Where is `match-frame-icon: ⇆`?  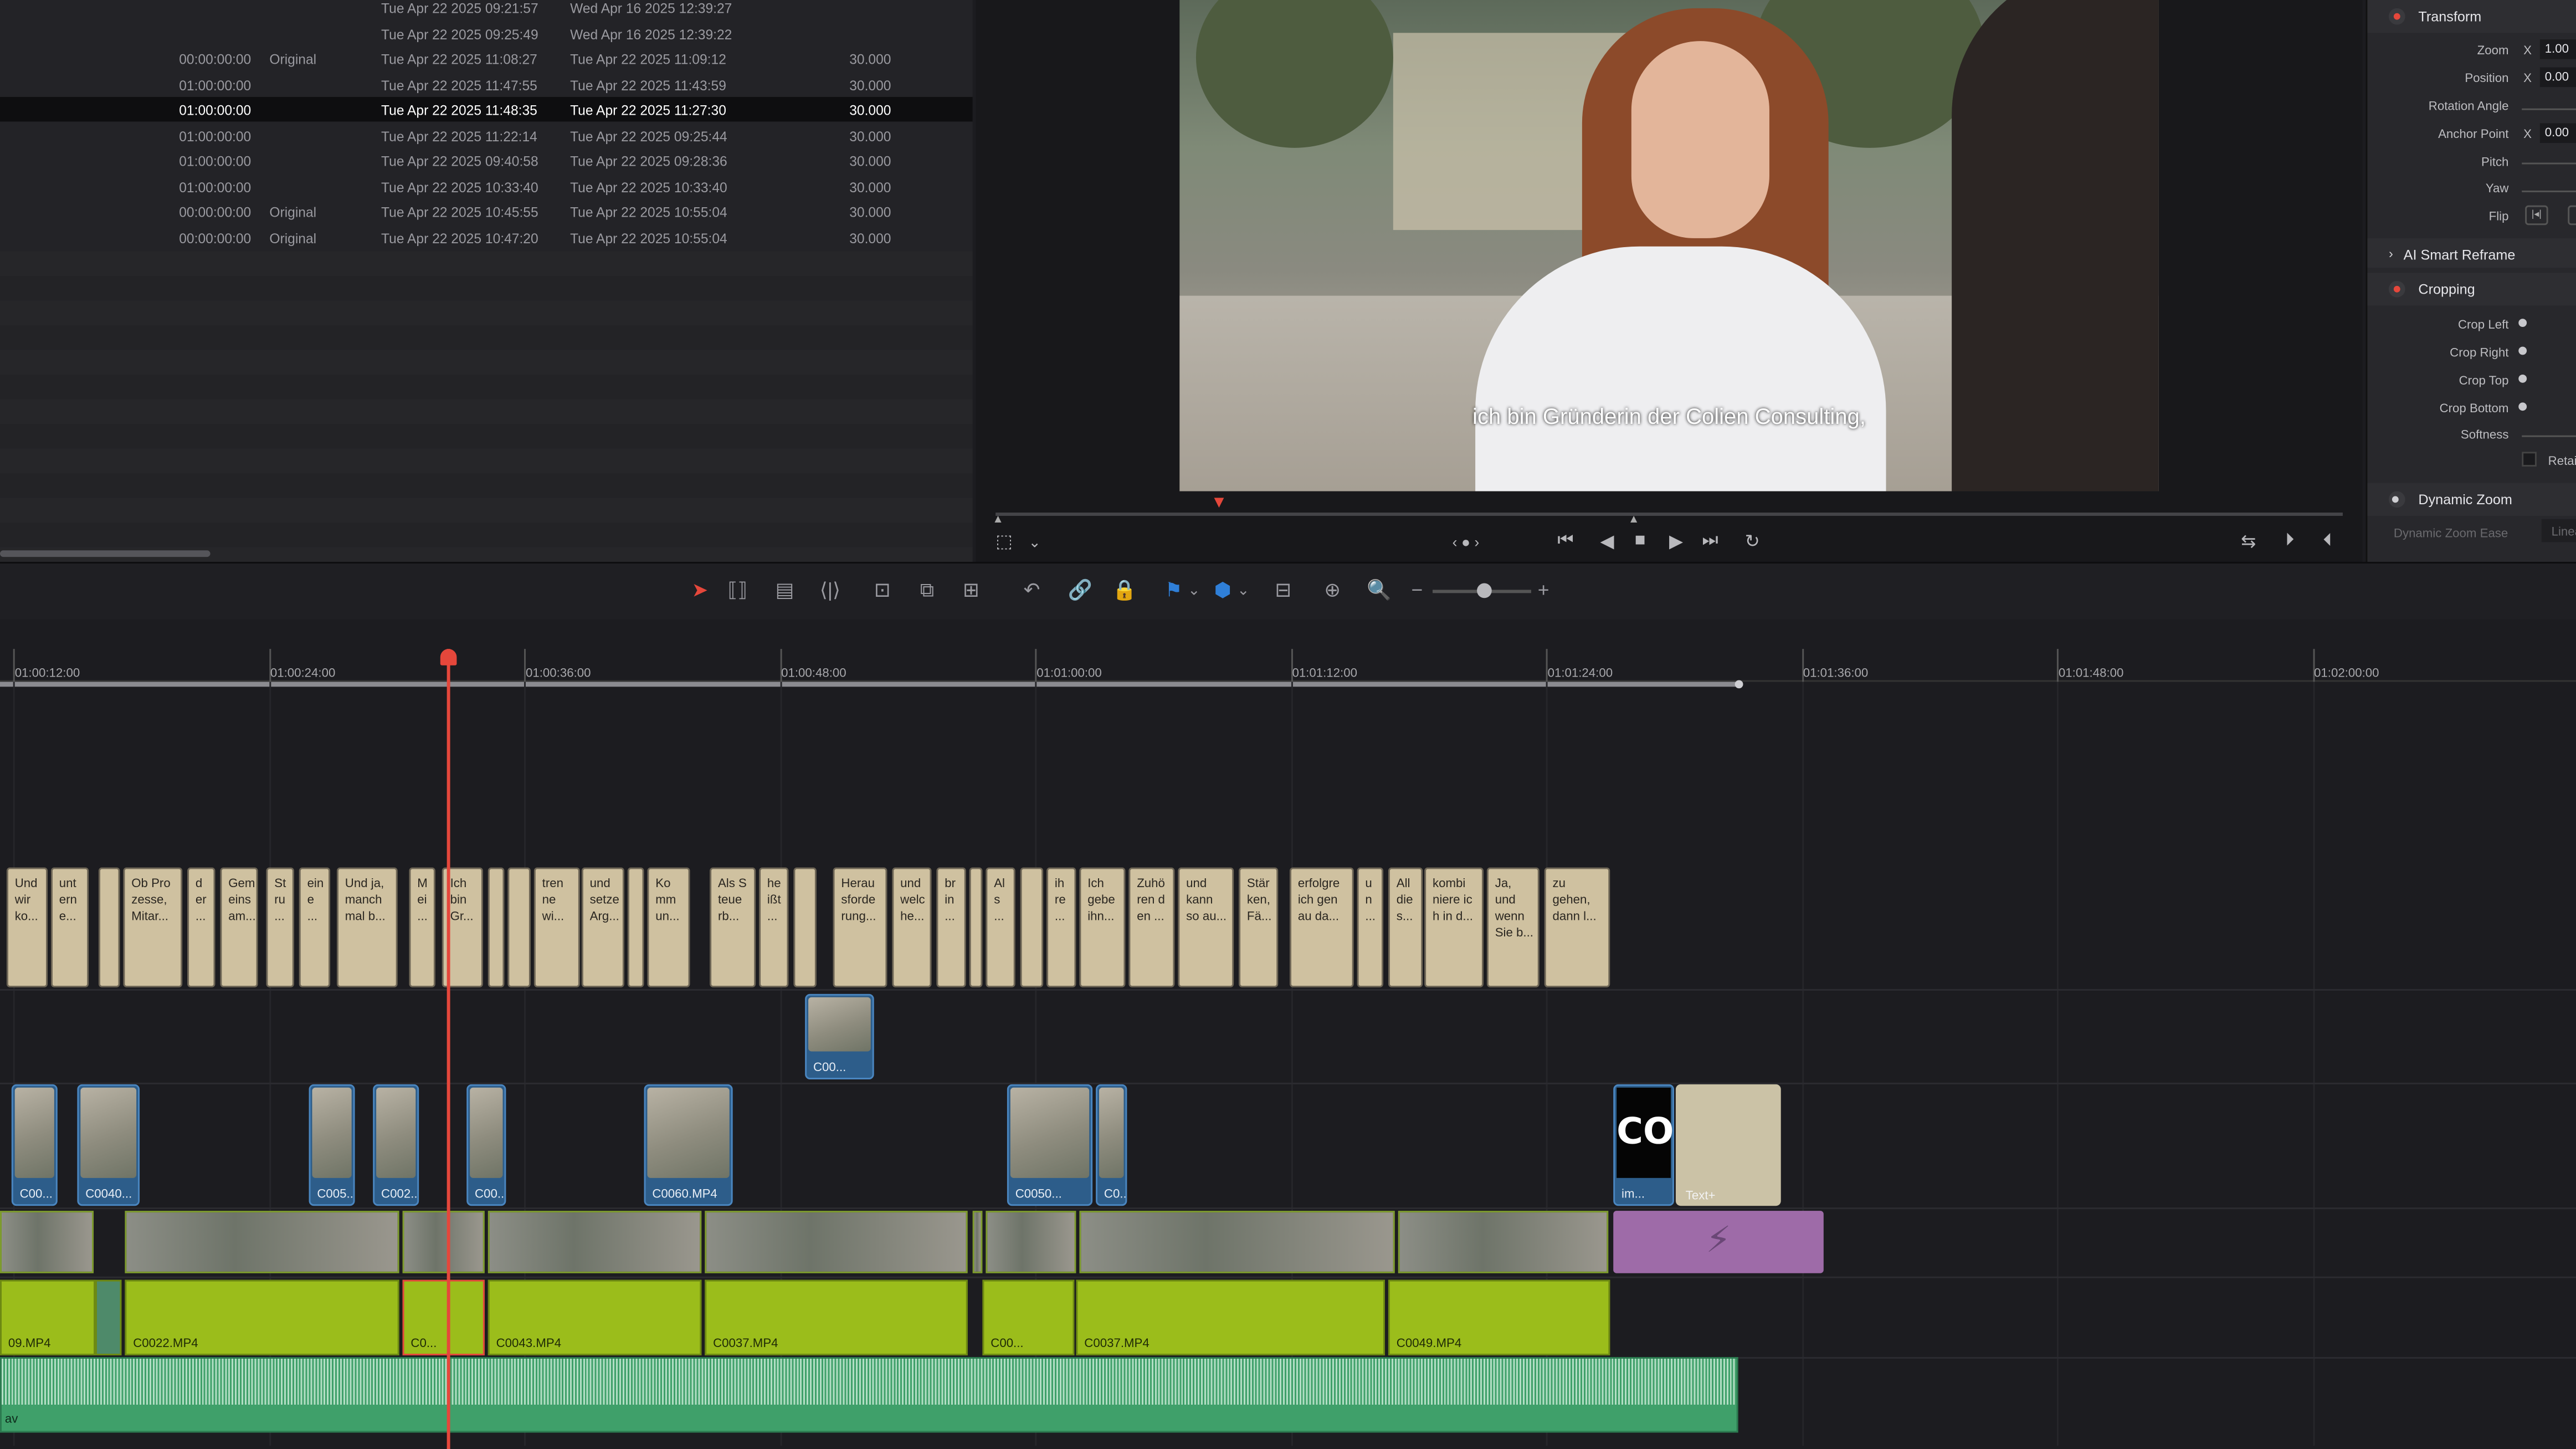 match-frame-icon: ⇆ is located at coordinates (2248, 542).